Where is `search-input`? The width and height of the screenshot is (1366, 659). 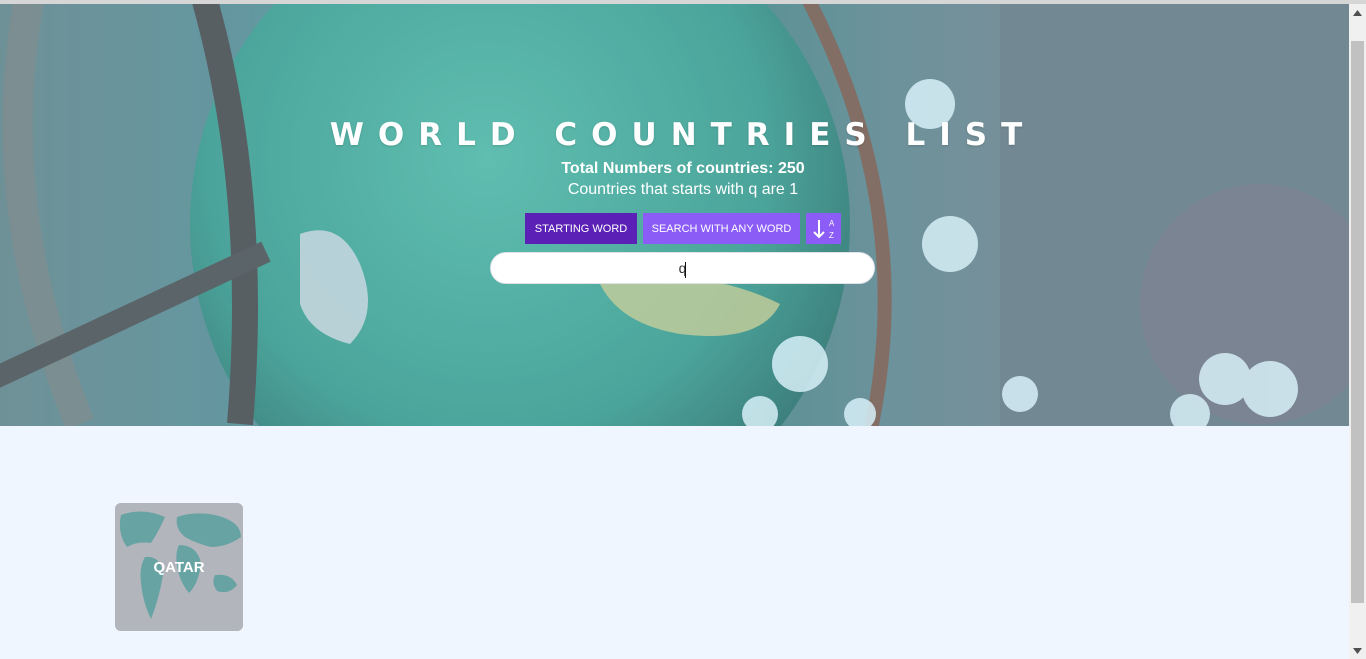
search-input is located at coordinates (682, 268).